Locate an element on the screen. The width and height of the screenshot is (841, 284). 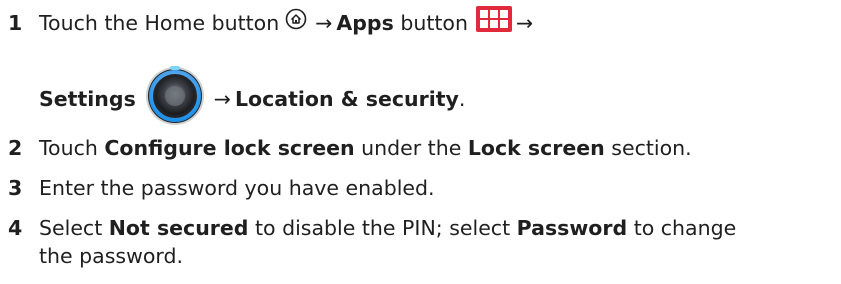
step-text: to change is located at coordinates (682, 228).